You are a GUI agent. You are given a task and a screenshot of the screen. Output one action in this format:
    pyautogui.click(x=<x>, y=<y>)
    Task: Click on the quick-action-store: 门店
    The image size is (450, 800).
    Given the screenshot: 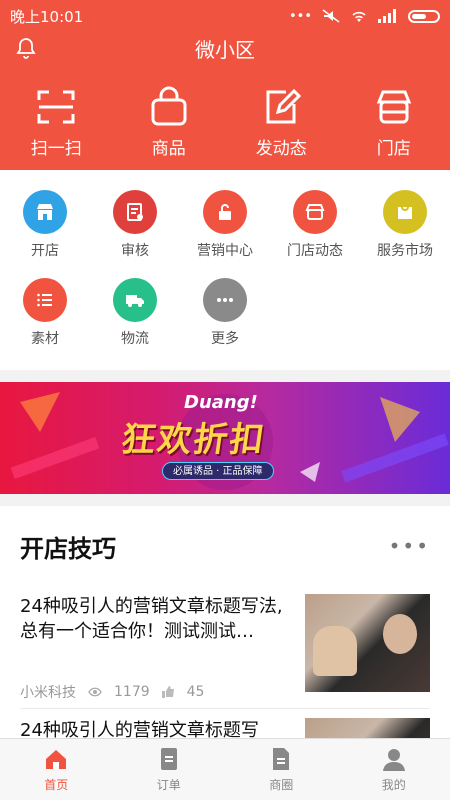 What is the action you would take?
    pyautogui.click(x=394, y=122)
    